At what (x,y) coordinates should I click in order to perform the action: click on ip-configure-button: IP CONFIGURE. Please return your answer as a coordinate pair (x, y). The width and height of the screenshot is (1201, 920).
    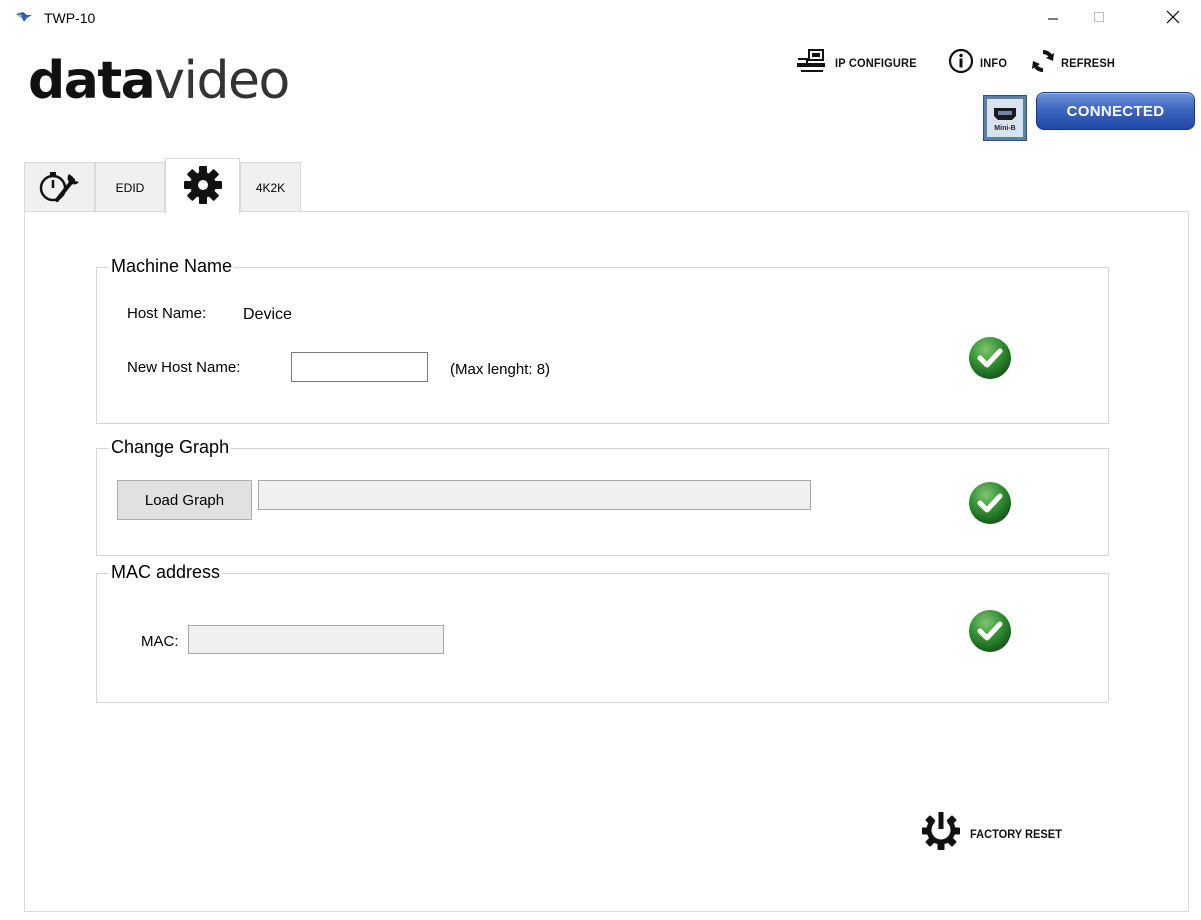
    Looking at the image, I should click on (859, 63).